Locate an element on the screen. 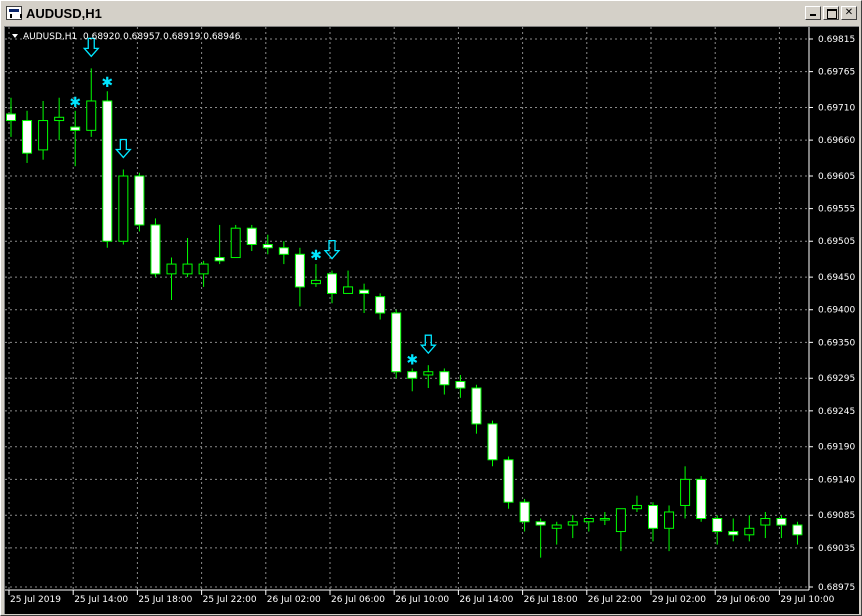 The height and width of the screenshot is (616, 862). time-tick-label: 29 Jul 06:00 is located at coordinates (743, 600).